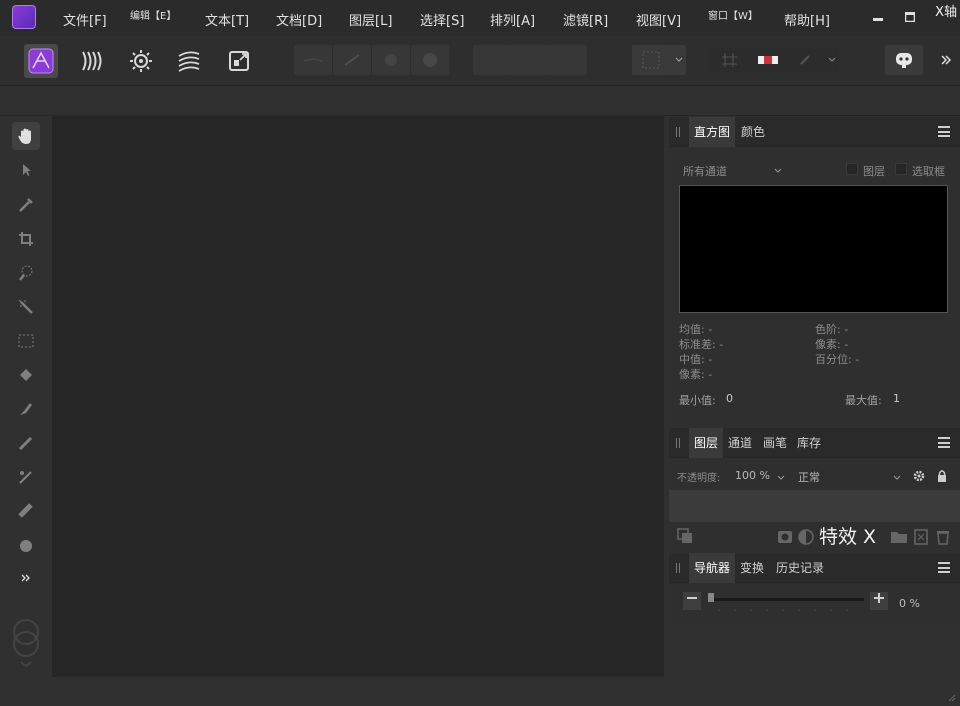 Image resolution: width=960 pixels, height=706 pixels. Describe the element at coordinates (897, 478) in the screenshot. I see `blend-mode-dropdown` at that location.